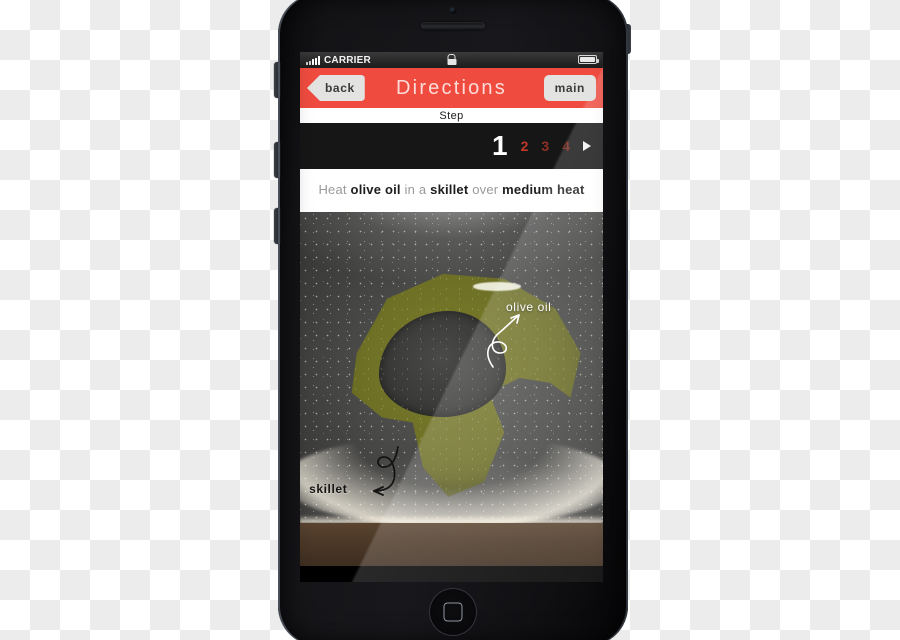 The width and height of the screenshot is (900, 640). I want to click on mute-switch-icon, so click(277, 80).